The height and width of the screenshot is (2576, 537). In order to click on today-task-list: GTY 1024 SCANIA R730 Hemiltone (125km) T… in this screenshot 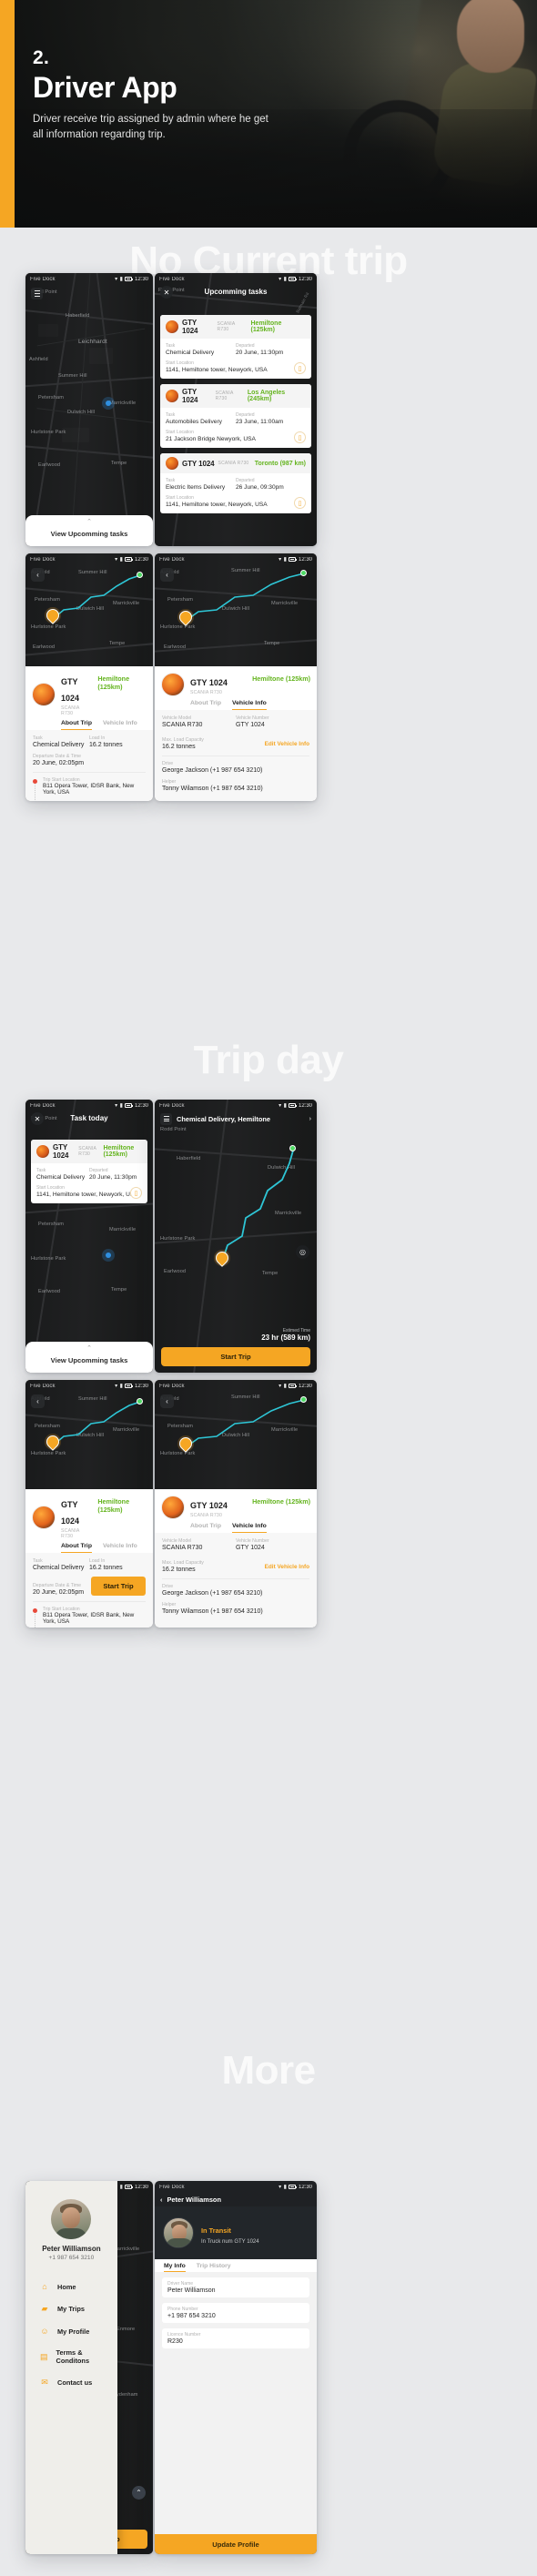, I will do `click(89, 1174)`.